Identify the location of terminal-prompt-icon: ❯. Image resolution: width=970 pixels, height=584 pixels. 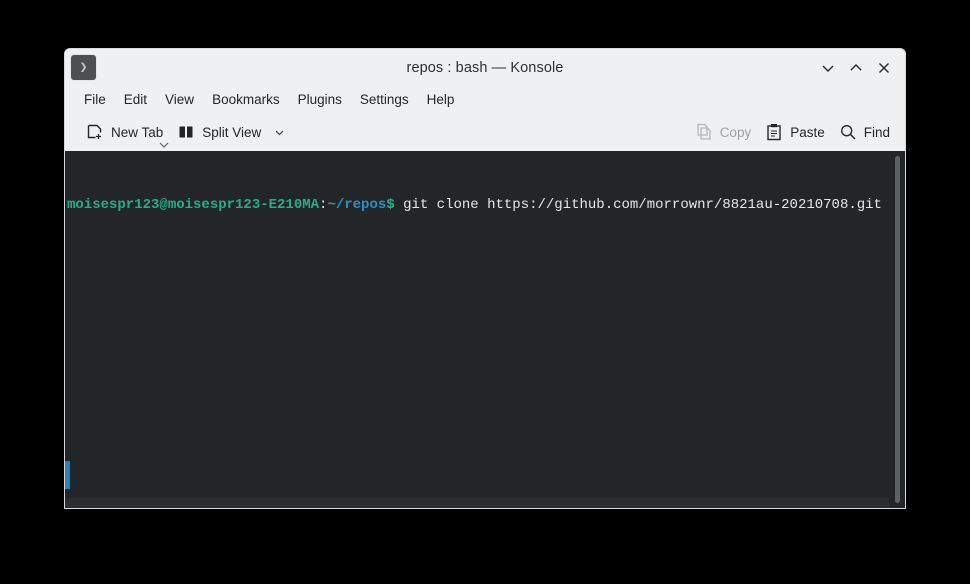
(83, 67).